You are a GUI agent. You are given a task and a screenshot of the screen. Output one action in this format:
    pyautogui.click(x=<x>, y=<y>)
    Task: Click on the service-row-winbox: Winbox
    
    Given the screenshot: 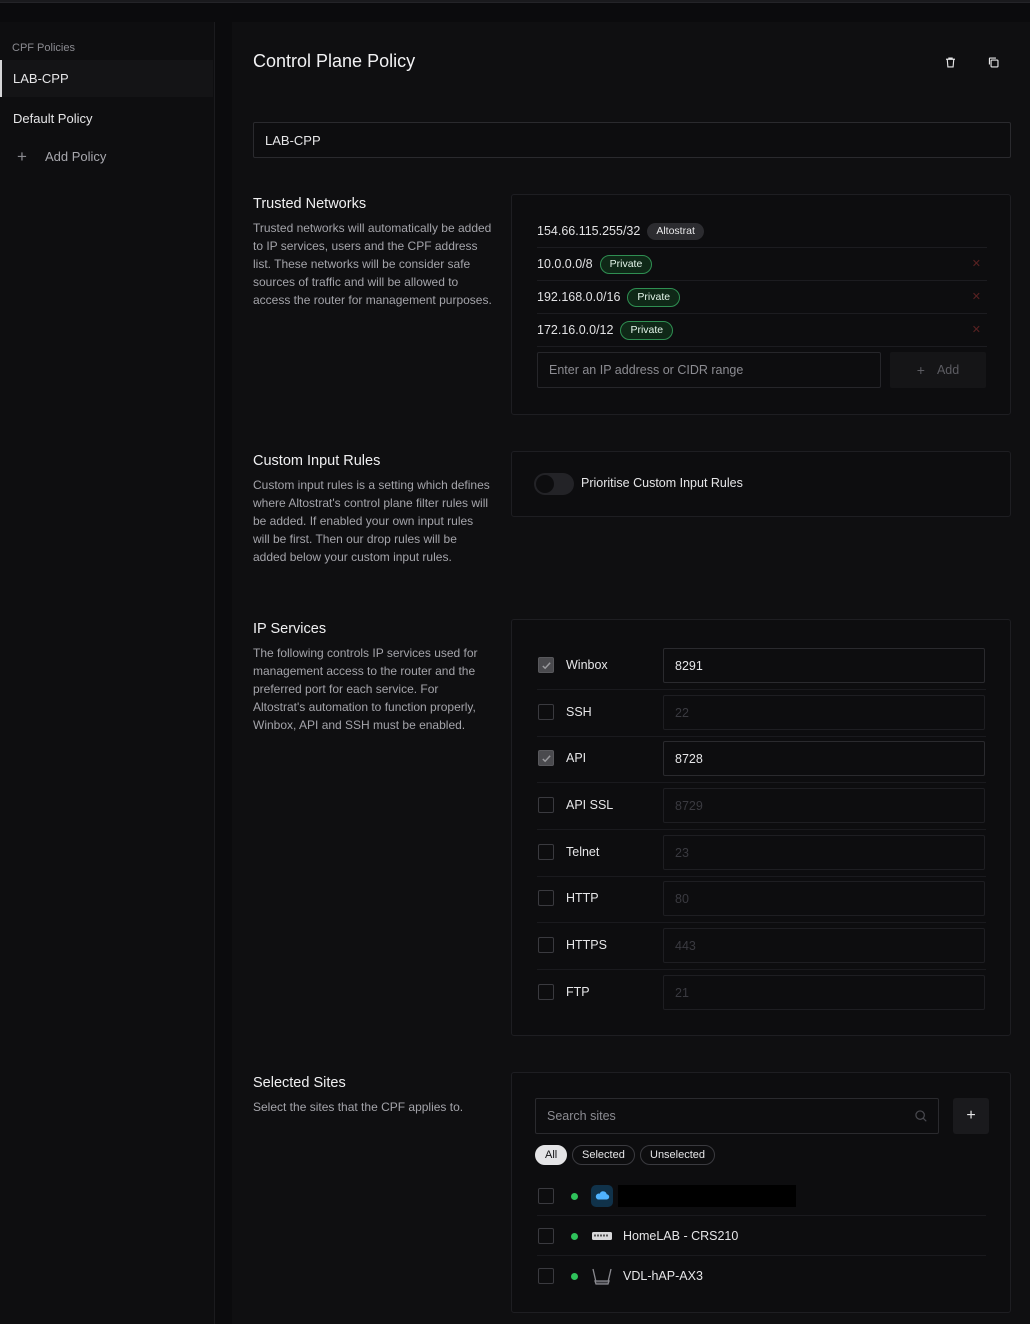 What is the action you would take?
    pyautogui.click(x=761, y=666)
    